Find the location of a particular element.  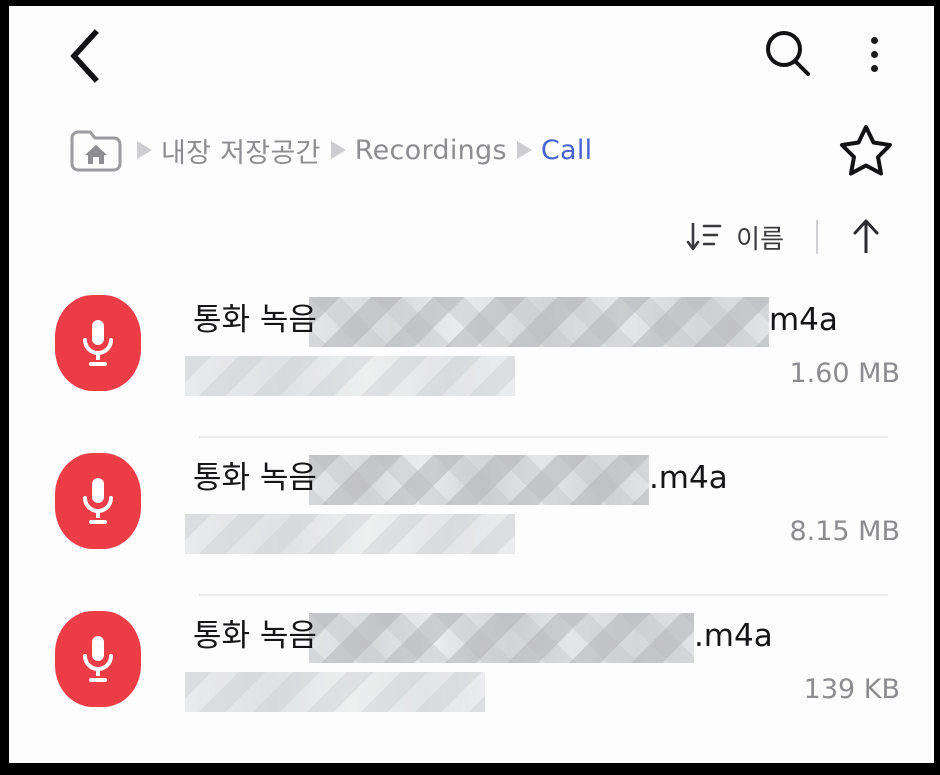

search-button is located at coordinates (788, 54).